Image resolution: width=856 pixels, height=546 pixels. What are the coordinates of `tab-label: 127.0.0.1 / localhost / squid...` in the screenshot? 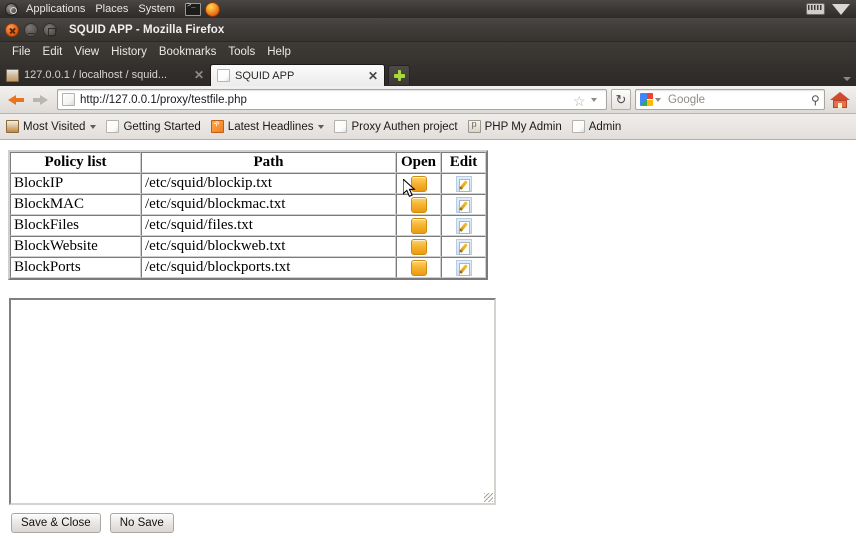 It's located at (96, 75).